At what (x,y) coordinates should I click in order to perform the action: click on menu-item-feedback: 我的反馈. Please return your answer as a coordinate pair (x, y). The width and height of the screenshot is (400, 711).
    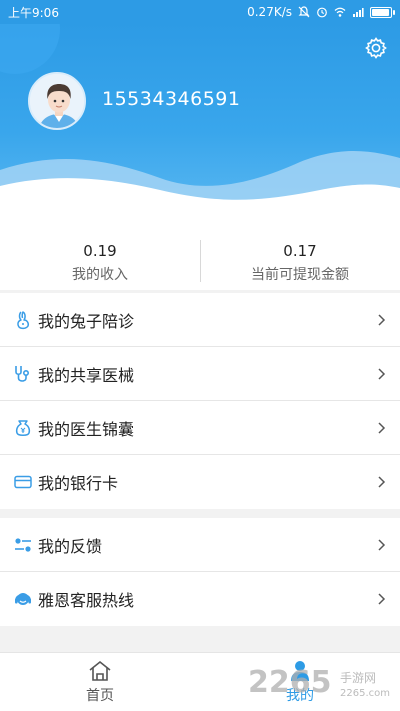
    Looking at the image, I should click on (200, 545).